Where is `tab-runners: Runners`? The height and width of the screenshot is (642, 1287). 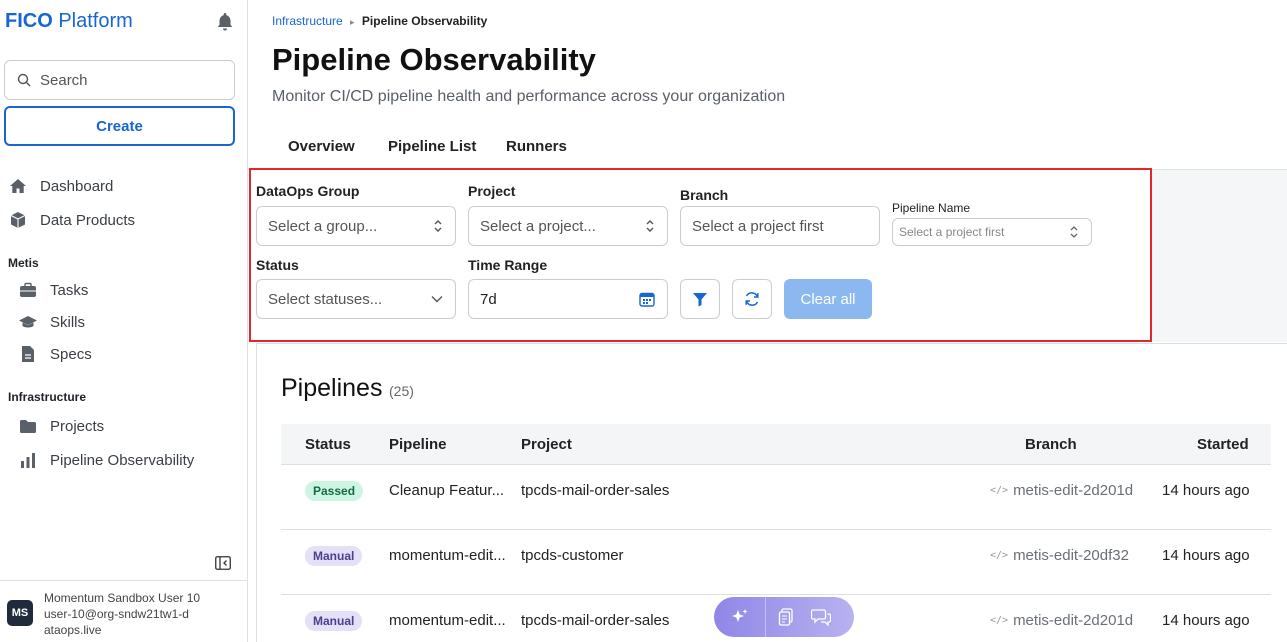
tab-runners: Runners is located at coordinates (536, 146).